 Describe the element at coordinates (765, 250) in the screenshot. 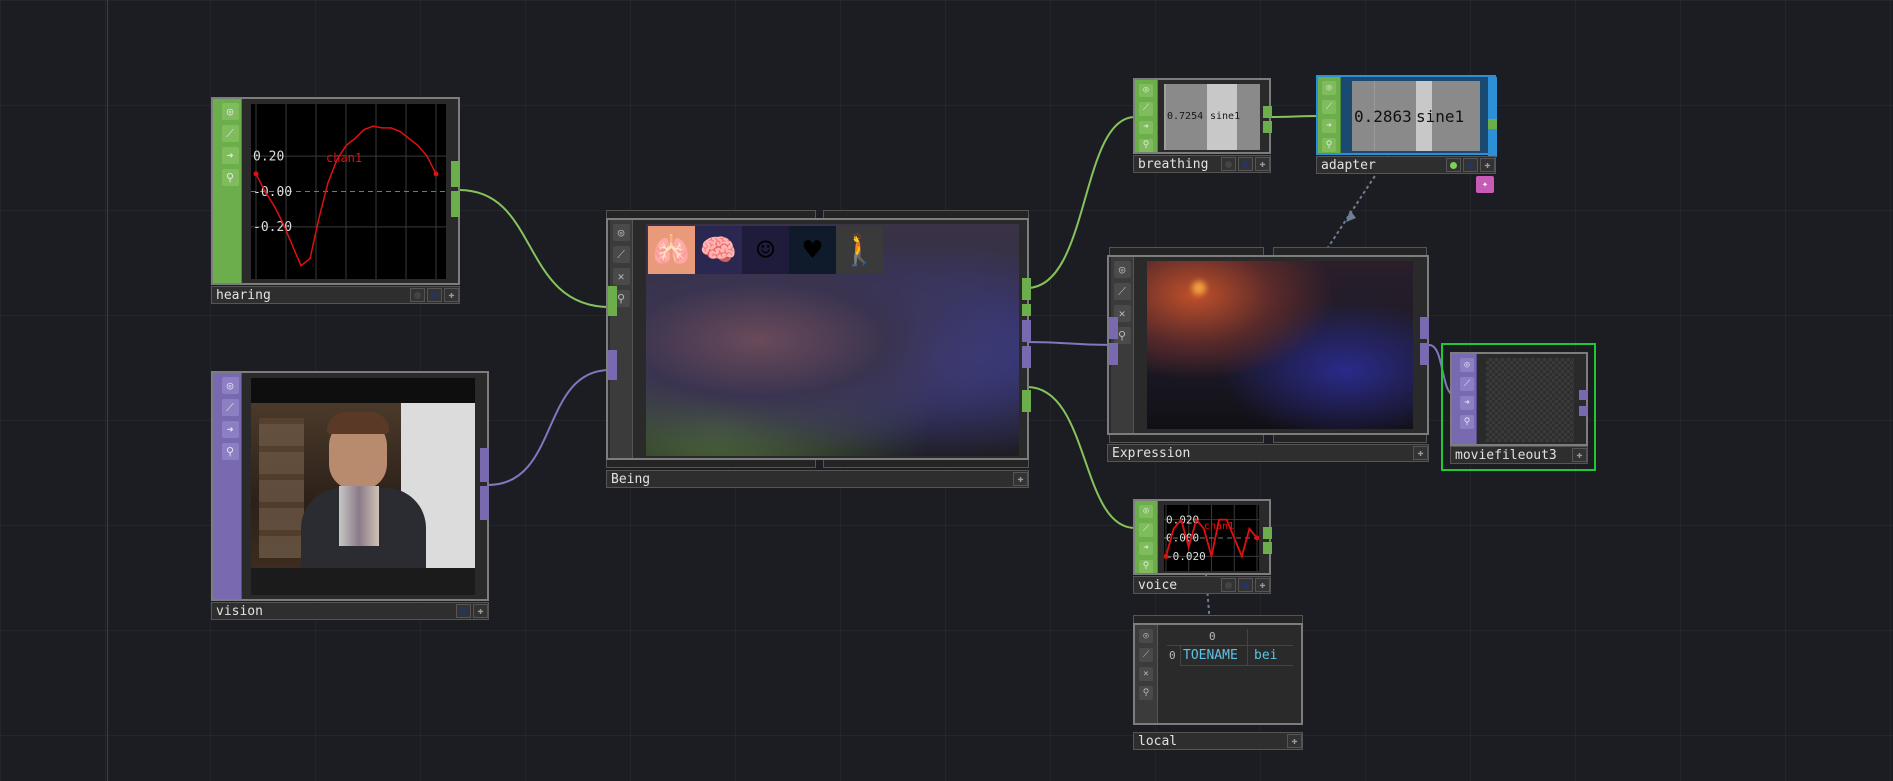

I see `smiley-icon: ☺` at that location.